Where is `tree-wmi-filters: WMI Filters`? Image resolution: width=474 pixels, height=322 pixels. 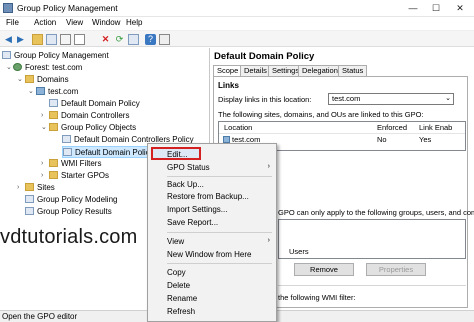
tree-wmi-filters: WMI Filters is located at coordinates (75, 164).